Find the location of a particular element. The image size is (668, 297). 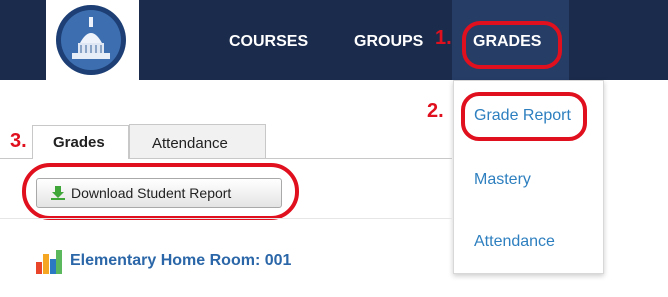

bar-chart-icon is located at coordinates (49, 264).